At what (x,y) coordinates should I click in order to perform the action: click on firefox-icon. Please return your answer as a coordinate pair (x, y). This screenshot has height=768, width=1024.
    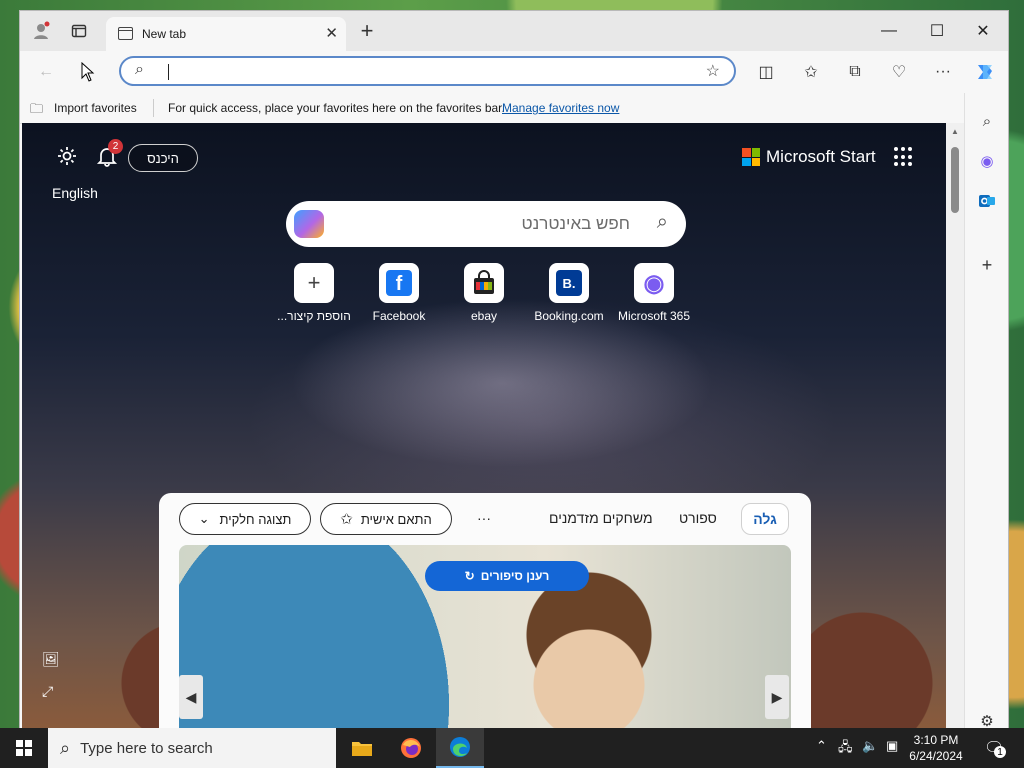
    Looking at the image, I should click on (411, 748).